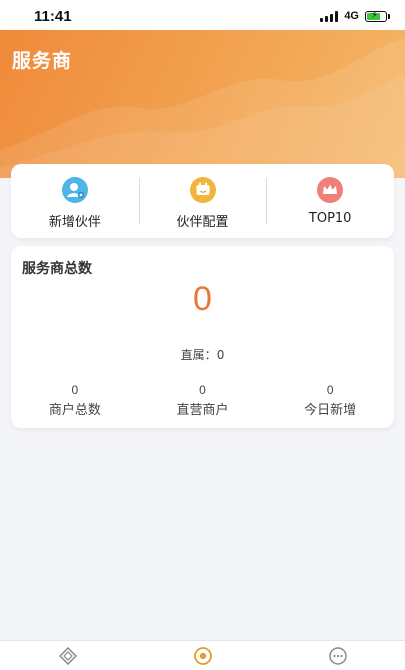  Describe the element at coordinates (202, 15) in the screenshot. I see `status-bar: 11:41 4G ⚡` at that location.